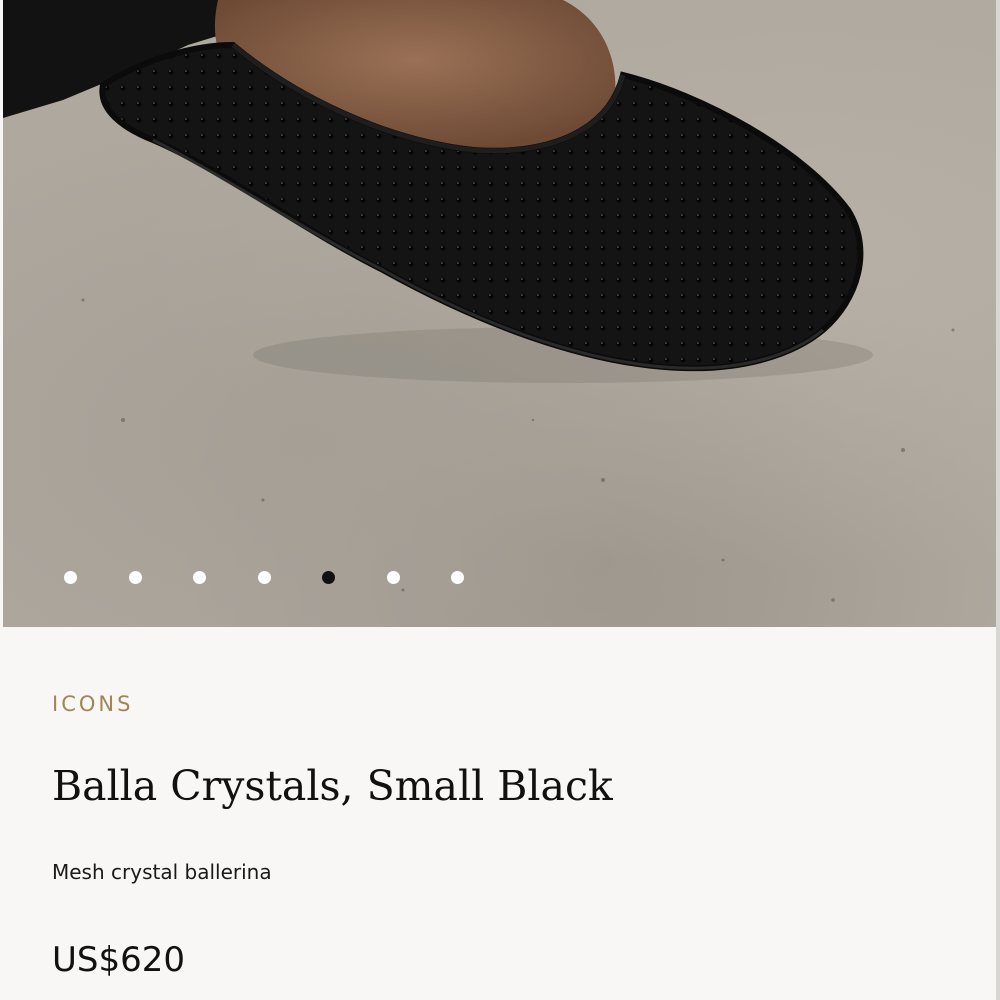 Image resolution: width=1000 pixels, height=1000 pixels. I want to click on collection-label: ICONS, so click(92, 704).